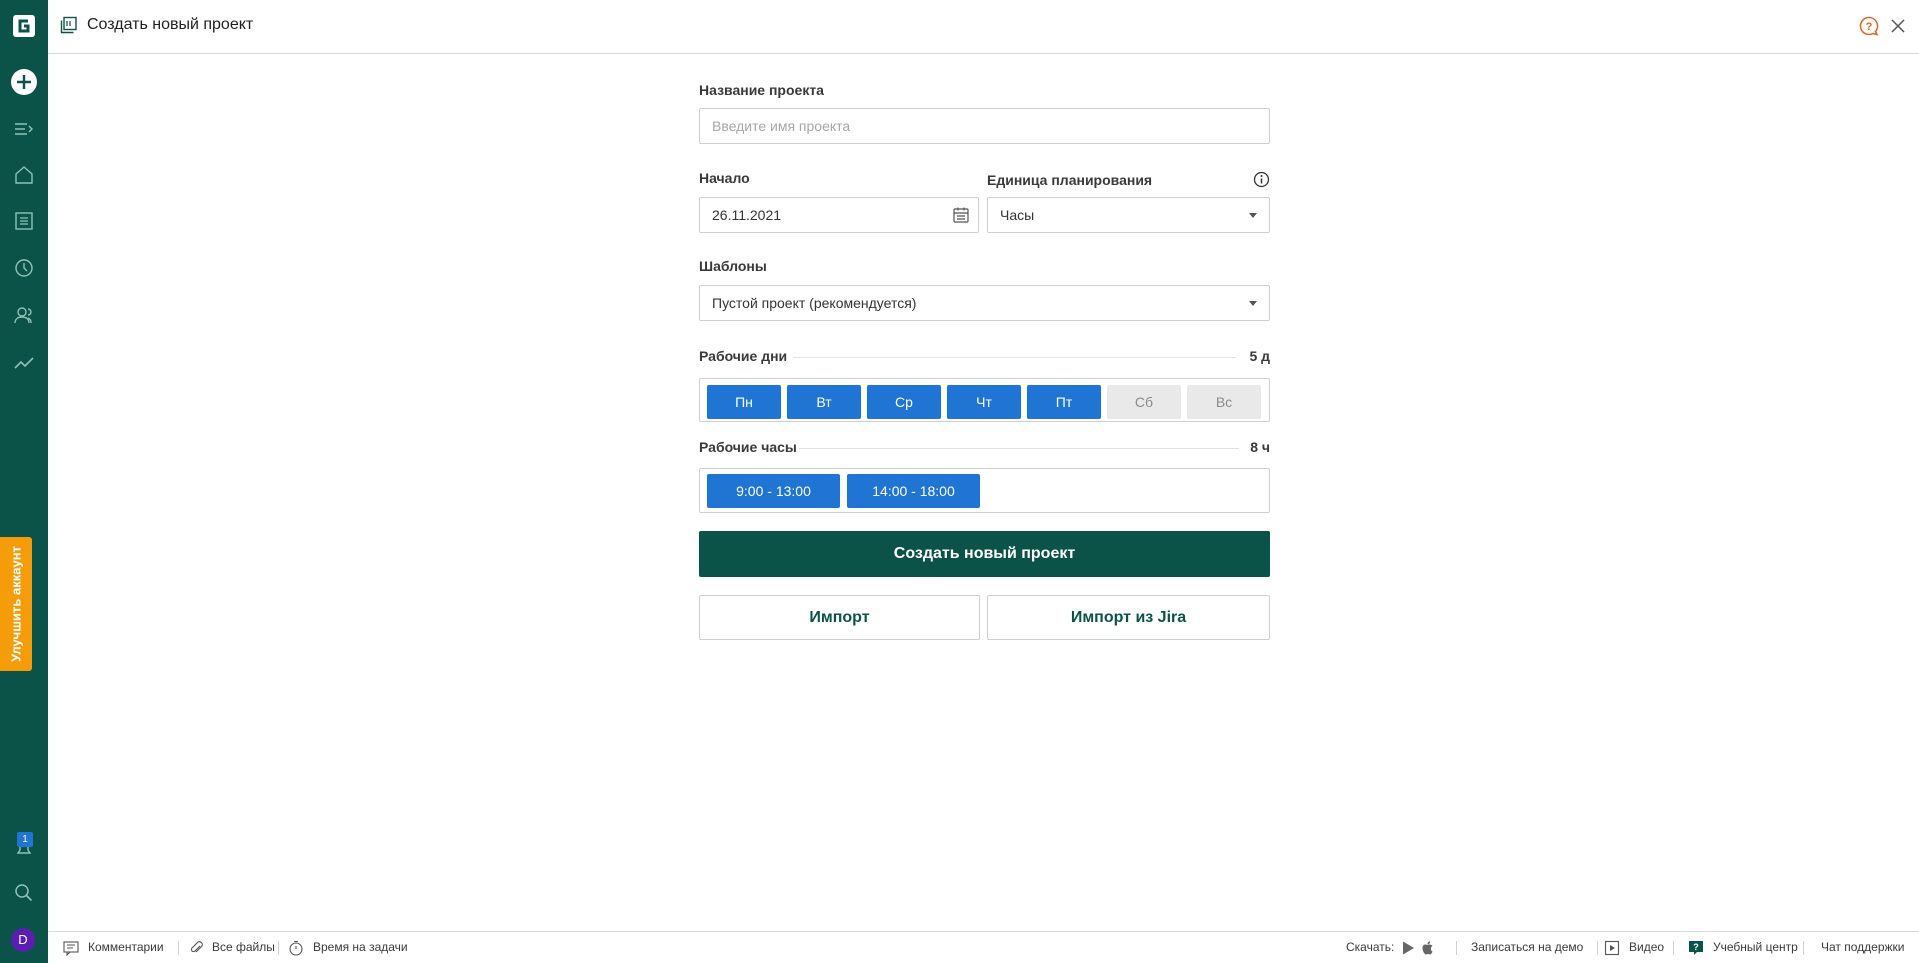 The height and width of the screenshot is (963, 1919). Describe the element at coordinates (1527, 947) in the screenshot. I see `book-demo-link: Записаться на демо` at that location.